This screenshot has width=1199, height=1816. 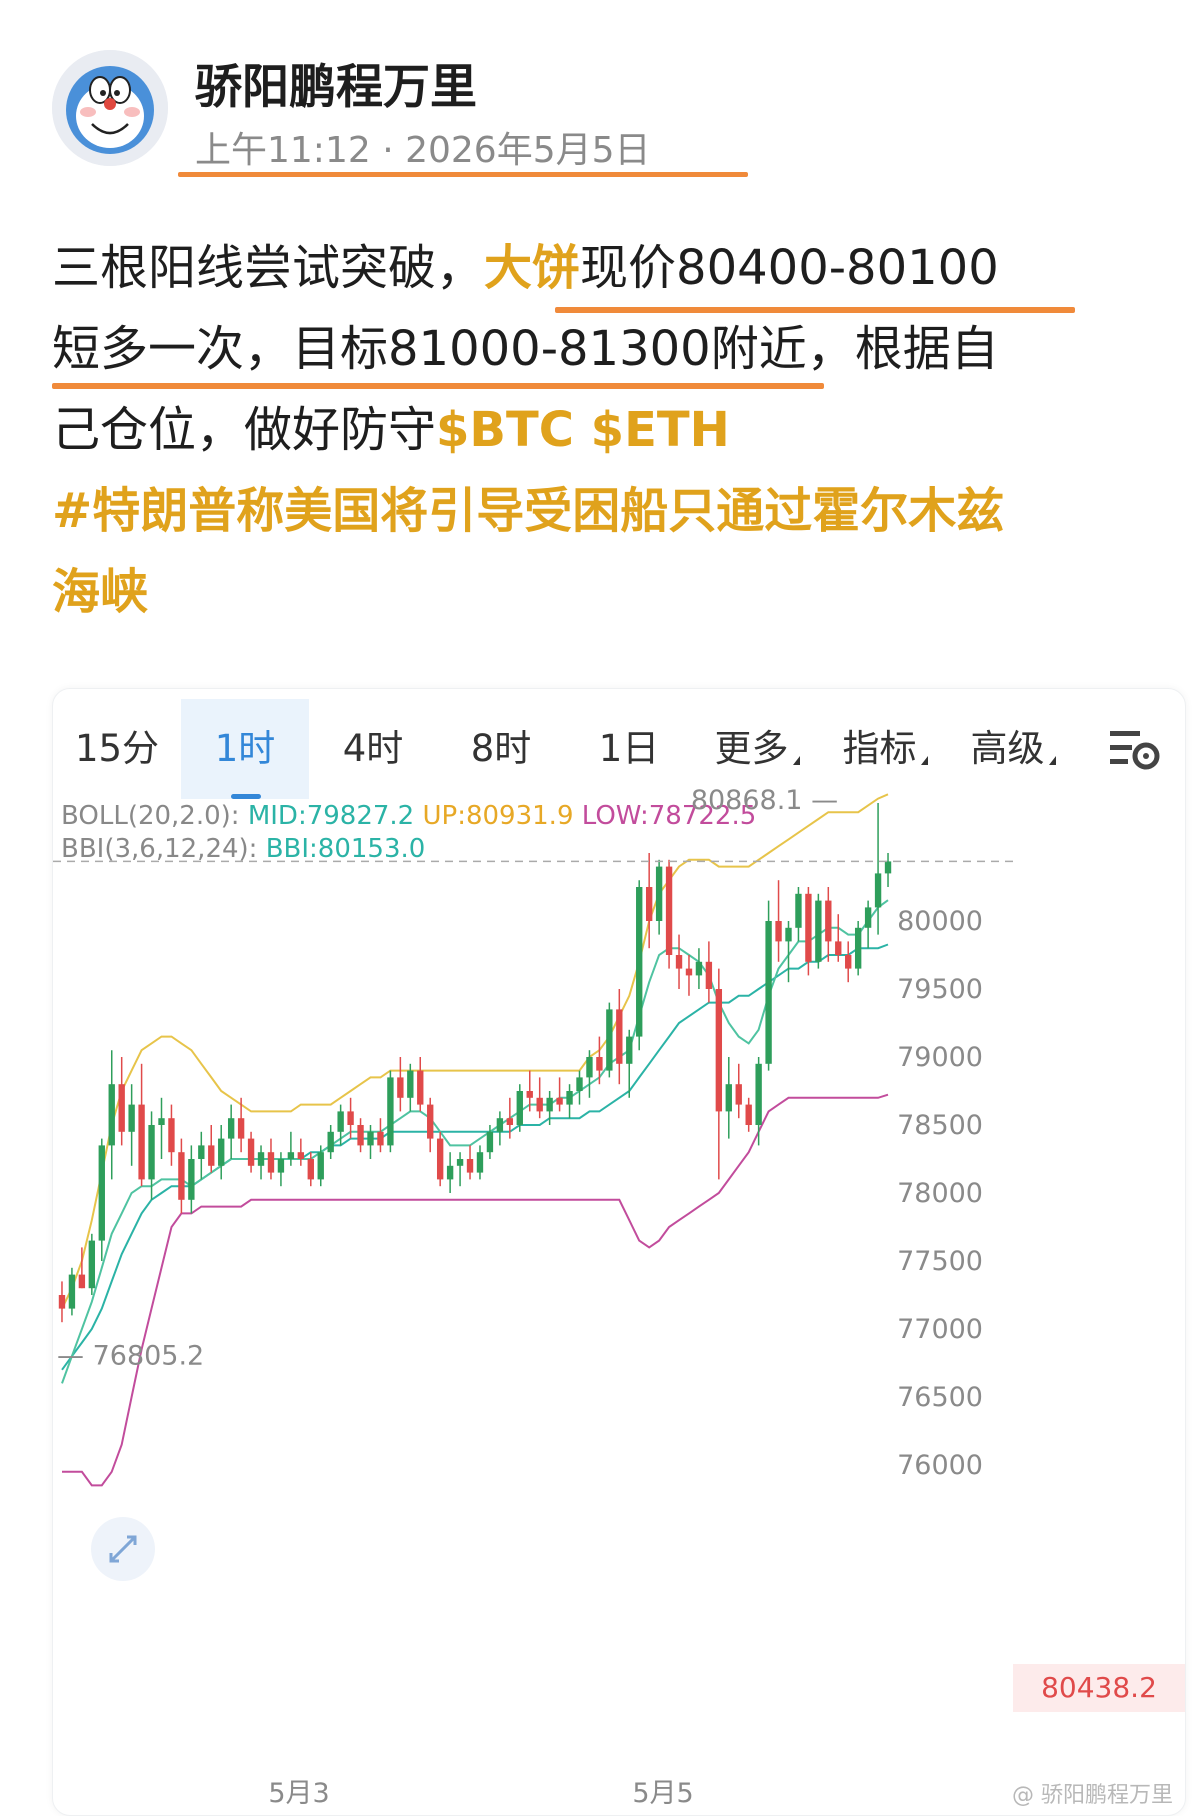 I want to click on y-axis-tick-label: 78000, so click(x=940, y=1193).